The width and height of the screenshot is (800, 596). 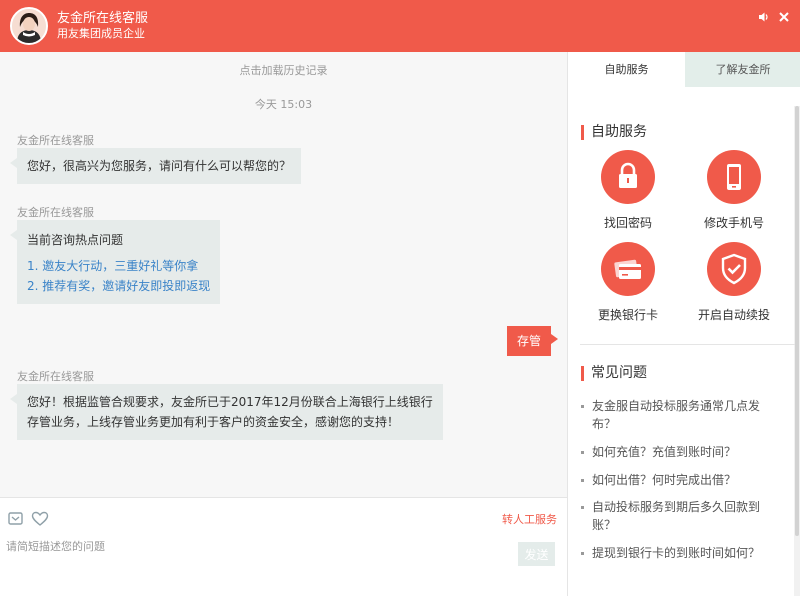 I want to click on faq-text: 如何充值？充值到账时间？, so click(x=664, y=452).